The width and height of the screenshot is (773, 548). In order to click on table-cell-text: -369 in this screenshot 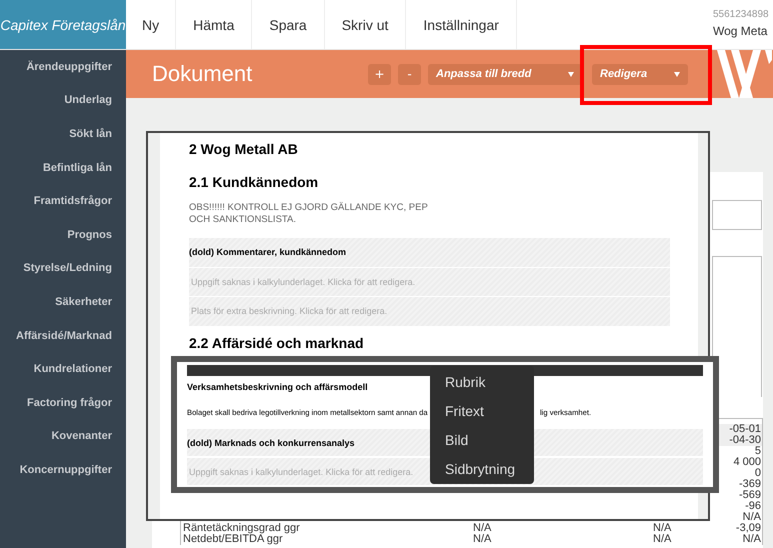, I will do `click(750, 484)`.